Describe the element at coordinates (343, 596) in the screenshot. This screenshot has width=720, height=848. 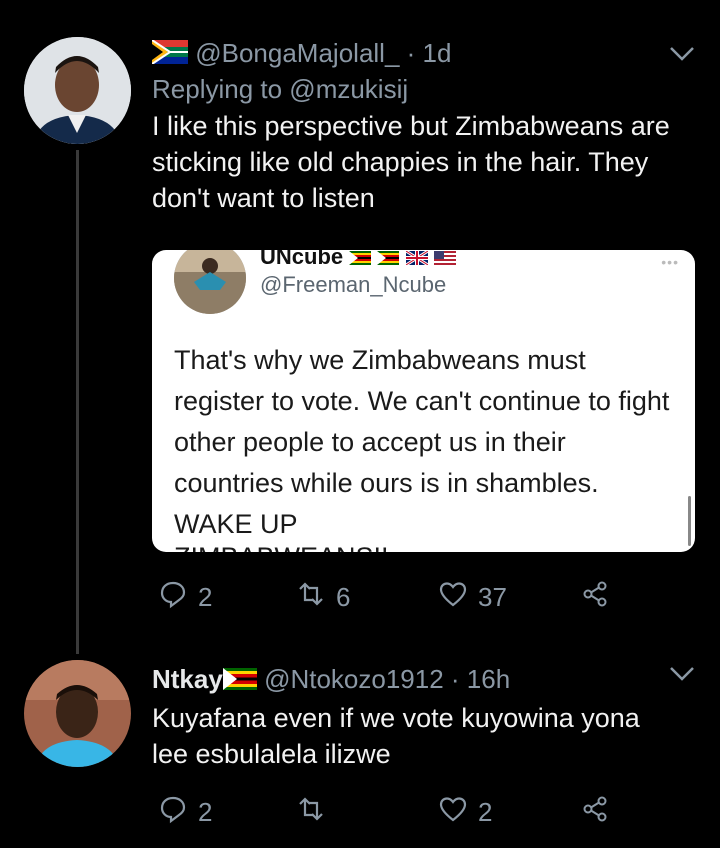
I see `retweet-count: 6` at that location.